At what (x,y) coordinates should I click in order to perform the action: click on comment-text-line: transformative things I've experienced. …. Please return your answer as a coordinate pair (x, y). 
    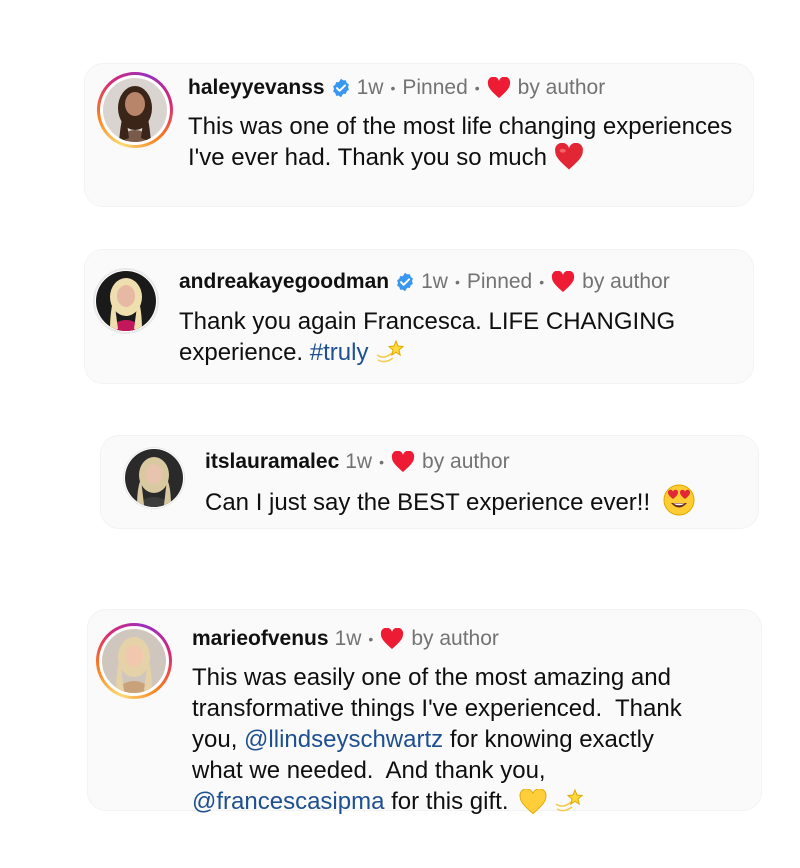
    Looking at the image, I should click on (437, 708).